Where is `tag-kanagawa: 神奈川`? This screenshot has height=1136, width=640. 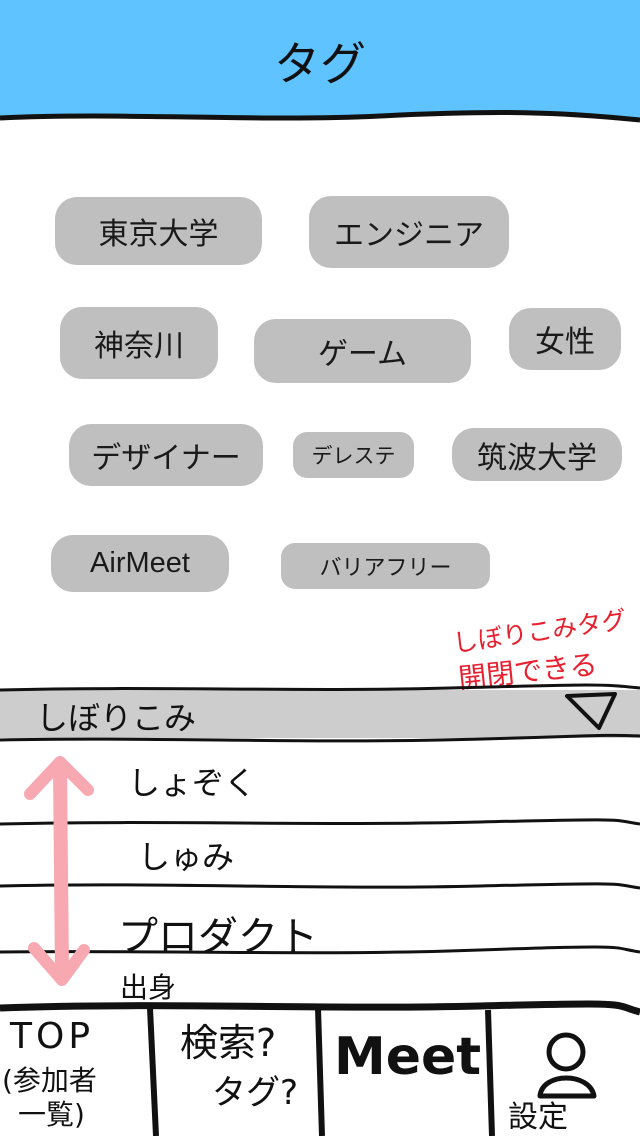
tag-kanagawa: 神奈川 is located at coordinates (139, 343).